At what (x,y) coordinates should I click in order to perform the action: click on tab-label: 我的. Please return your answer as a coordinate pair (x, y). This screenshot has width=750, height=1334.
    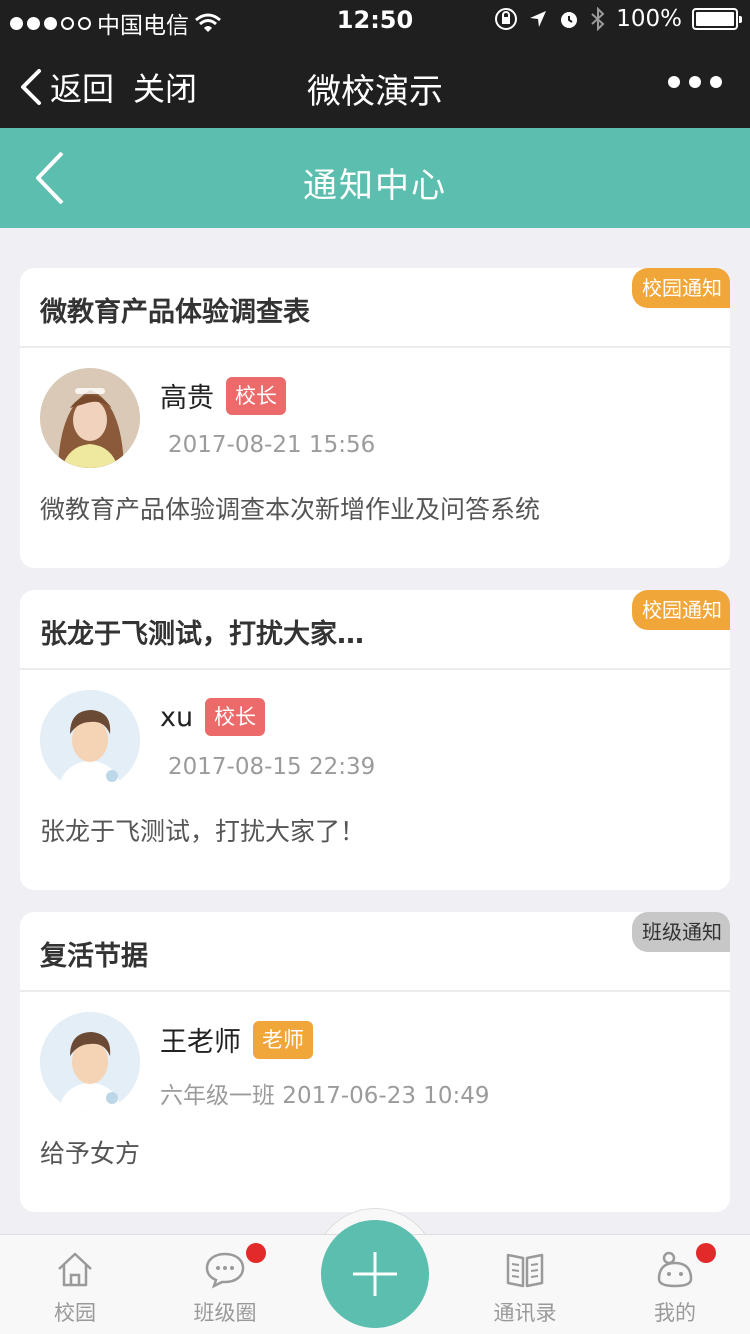
    Looking at the image, I should click on (675, 1313).